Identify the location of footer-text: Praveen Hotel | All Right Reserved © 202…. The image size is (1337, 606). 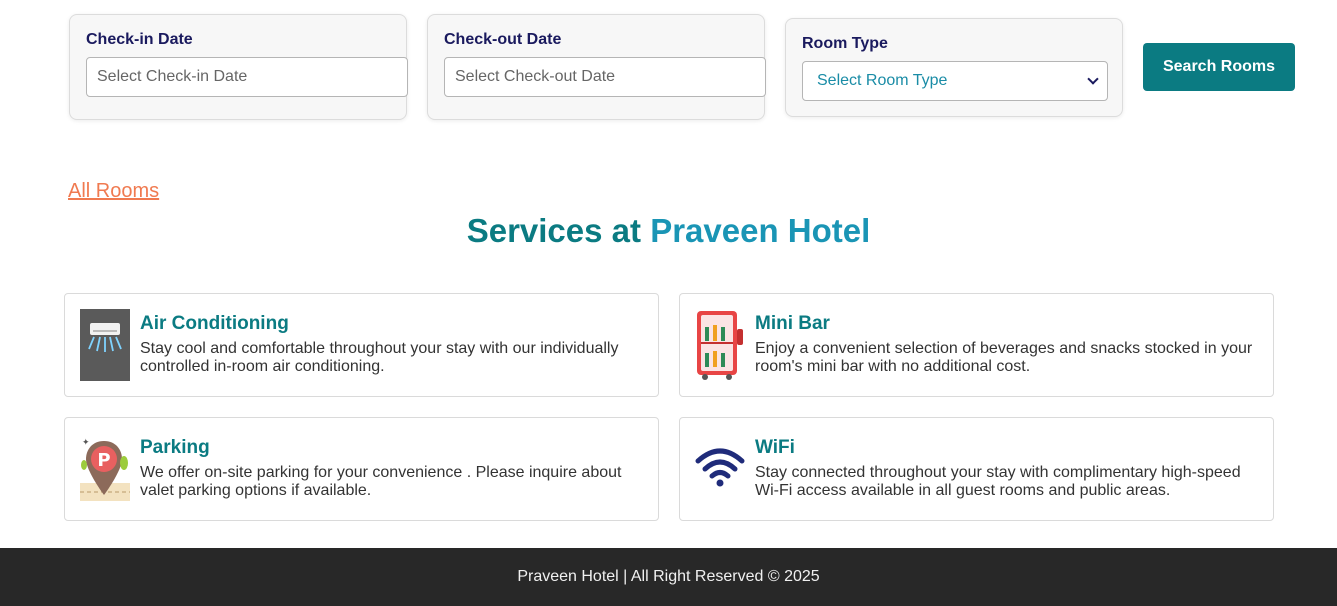
(668, 576).